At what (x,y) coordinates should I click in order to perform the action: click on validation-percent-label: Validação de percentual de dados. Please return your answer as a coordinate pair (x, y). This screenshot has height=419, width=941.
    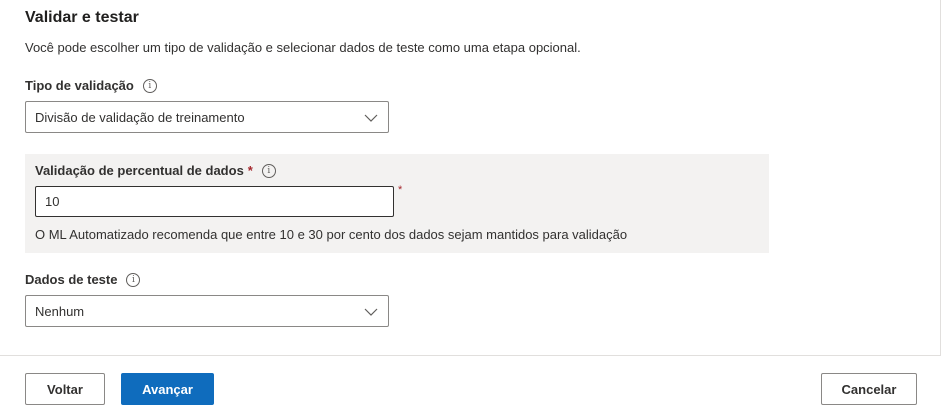
    Looking at the image, I should click on (139, 170).